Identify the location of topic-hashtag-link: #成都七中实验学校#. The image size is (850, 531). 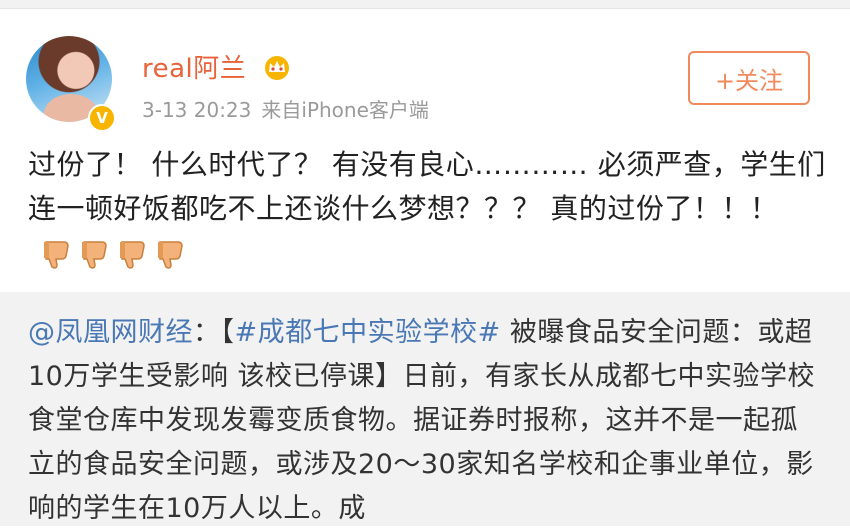
(368, 332).